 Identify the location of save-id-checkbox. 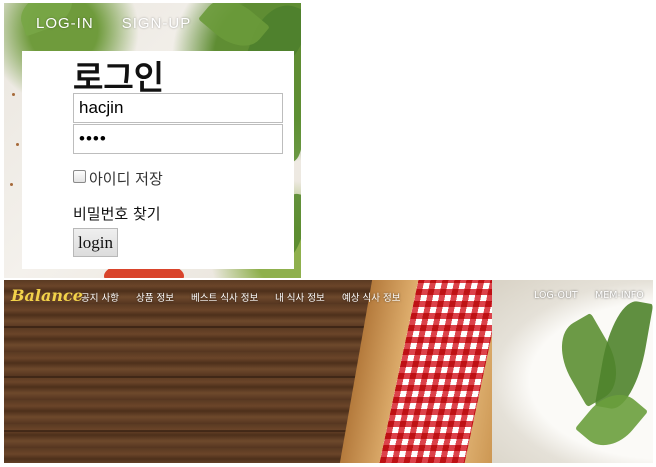
(79, 176).